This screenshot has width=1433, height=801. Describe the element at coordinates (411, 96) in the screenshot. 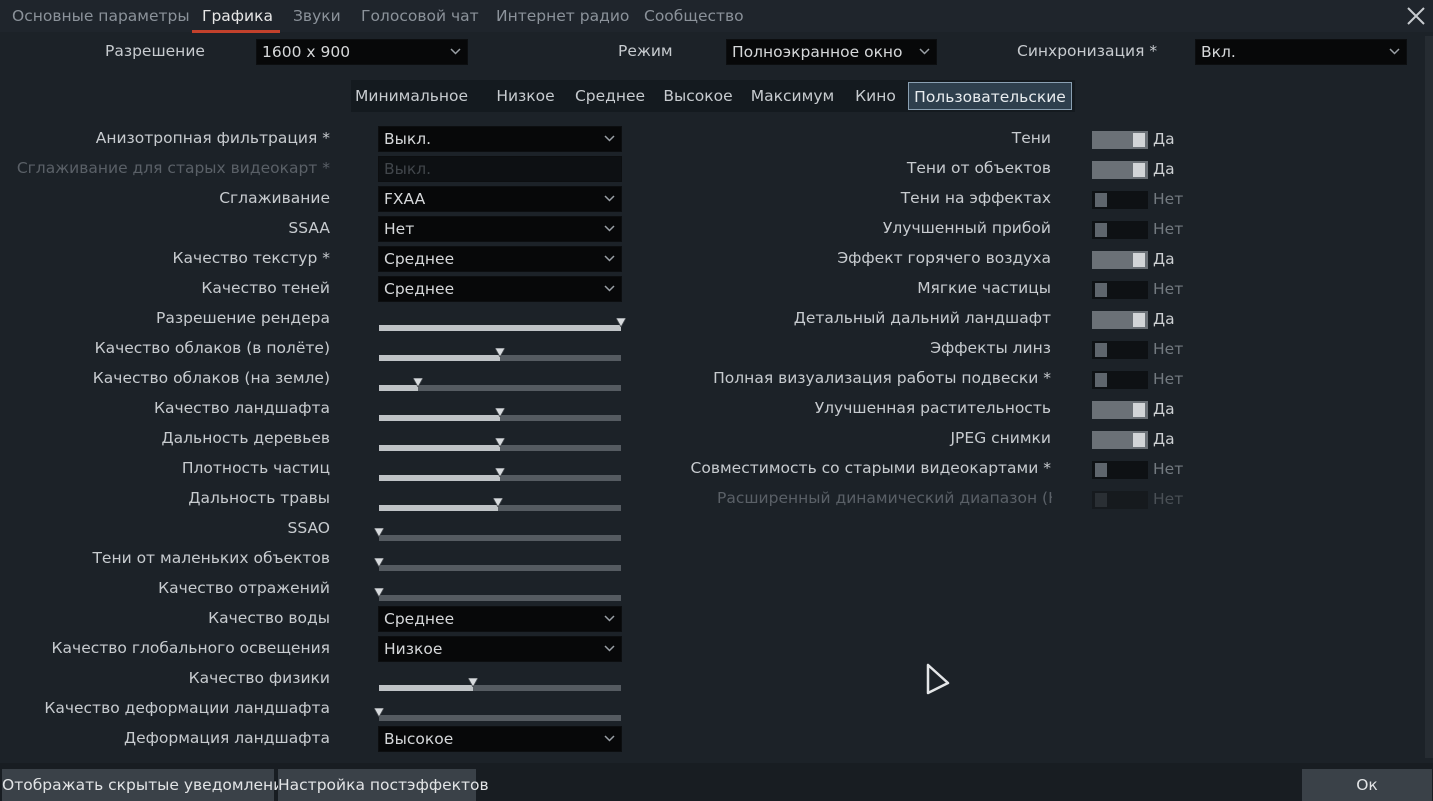

I see `preset-0: Минимальное` at that location.